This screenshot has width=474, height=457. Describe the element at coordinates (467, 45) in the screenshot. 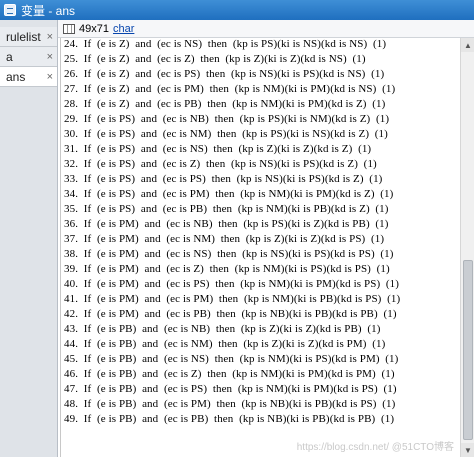

I see `scroll-up-icon: ▲` at that location.